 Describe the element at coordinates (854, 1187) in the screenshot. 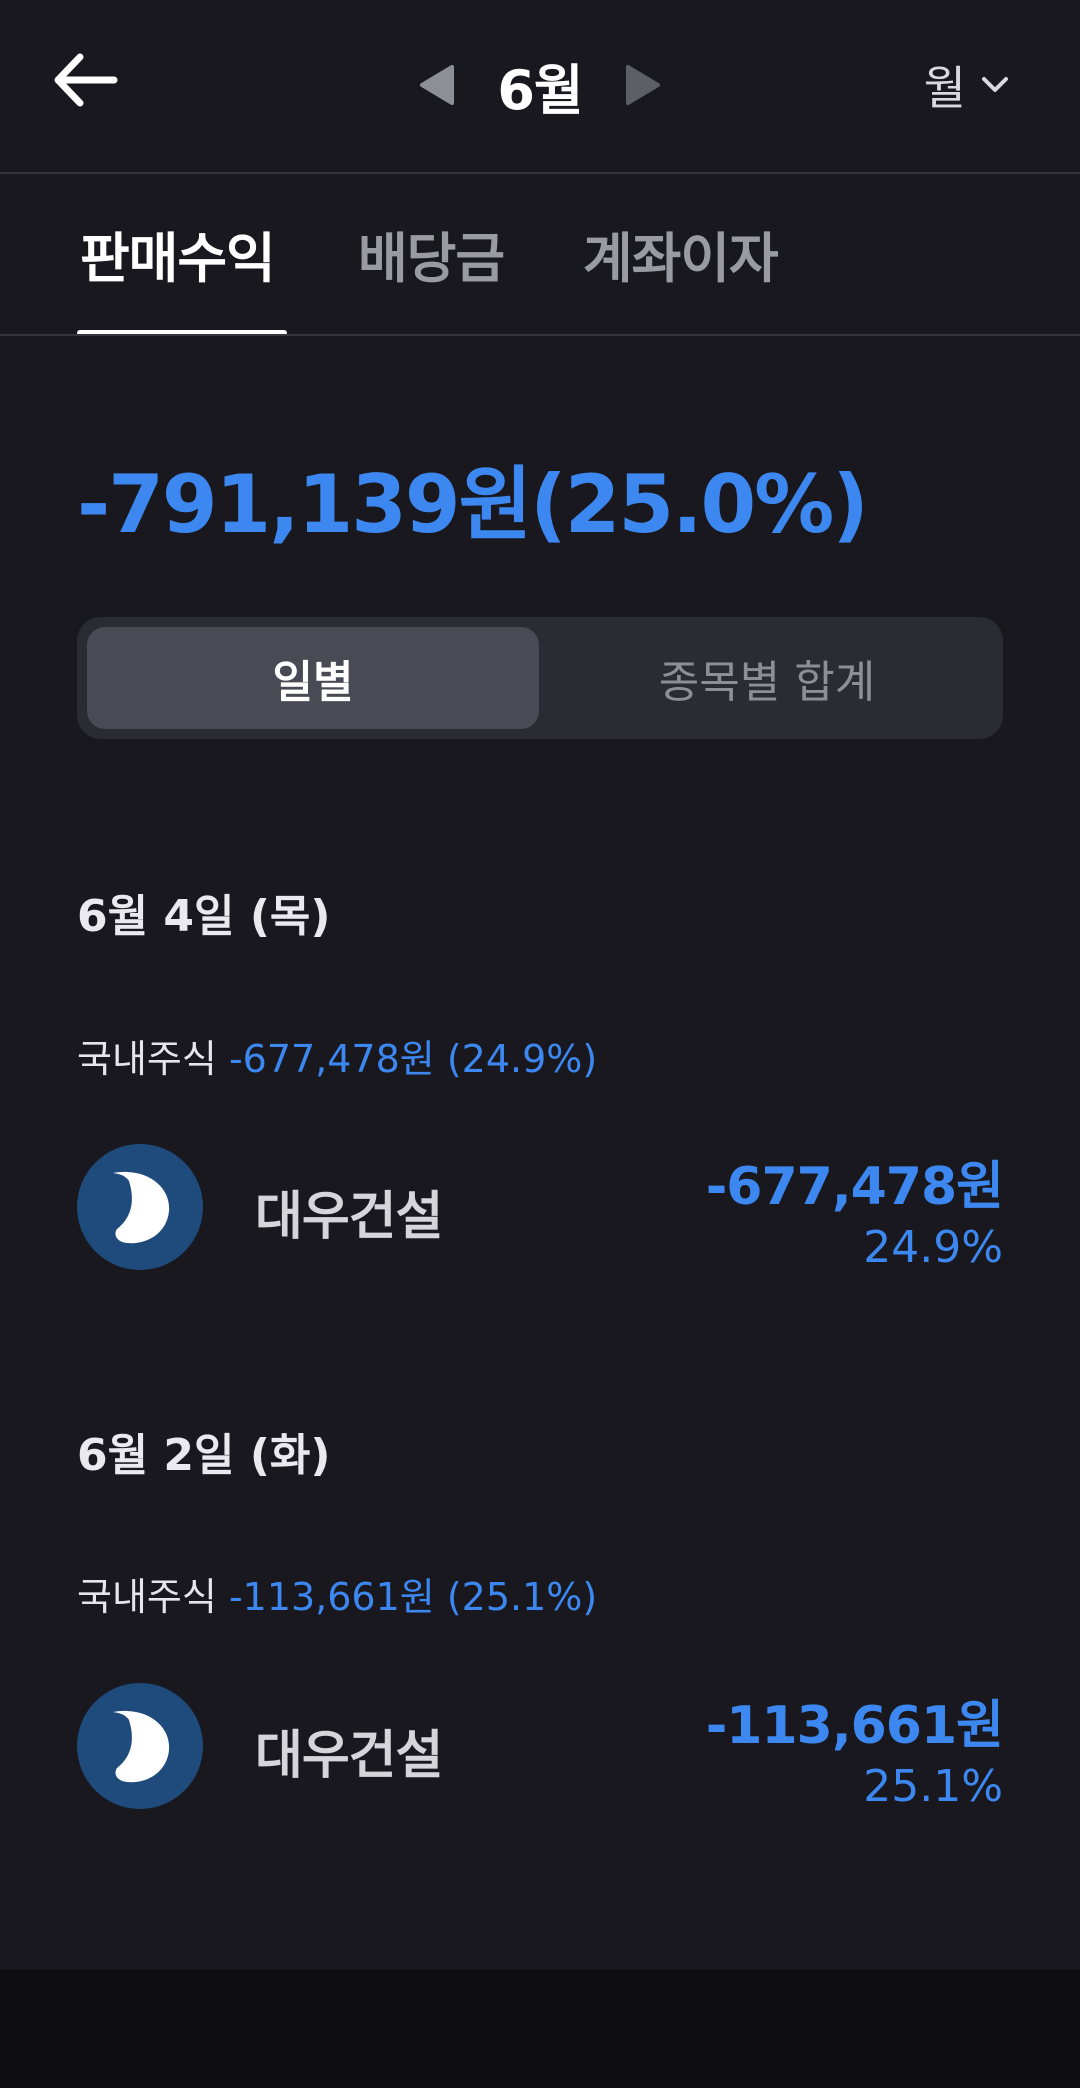

I see `stock-profit-amount: -677,478원` at that location.